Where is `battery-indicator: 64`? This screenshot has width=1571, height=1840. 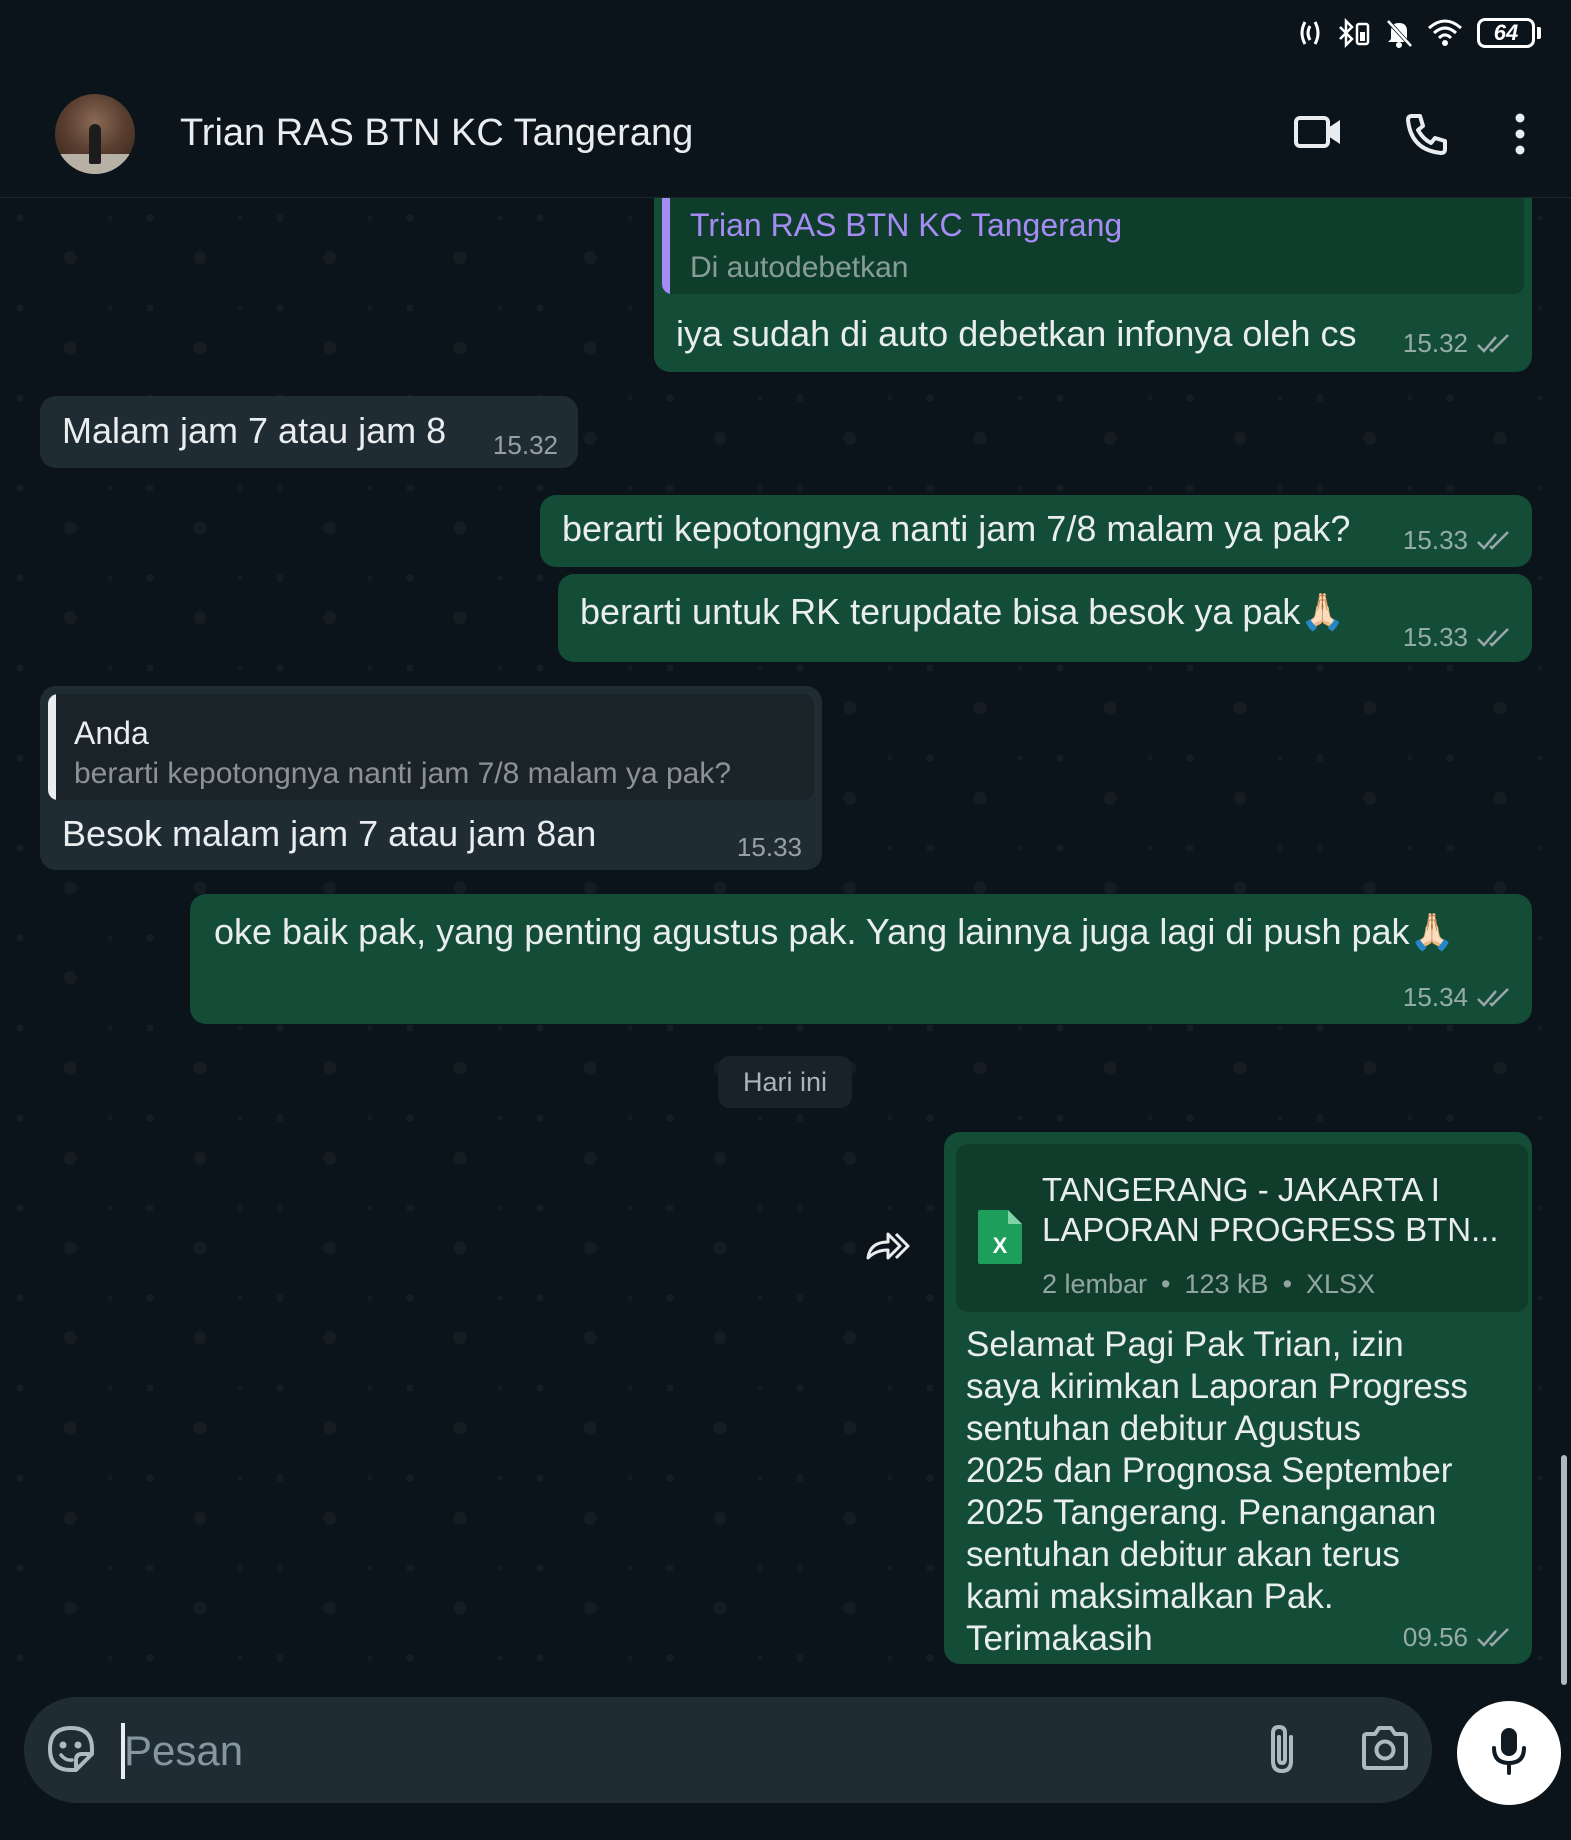 battery-indicator: 64 is located at coordinates (1509, 33).